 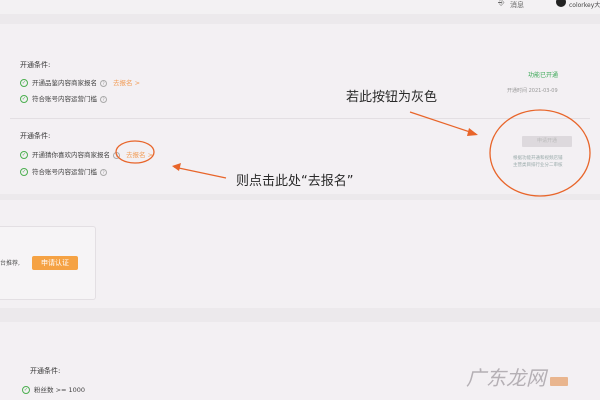 What do you see at coordinates (559, 381) in the screenshot?
I see `watermark-badge` at bounding box center [559, 381].